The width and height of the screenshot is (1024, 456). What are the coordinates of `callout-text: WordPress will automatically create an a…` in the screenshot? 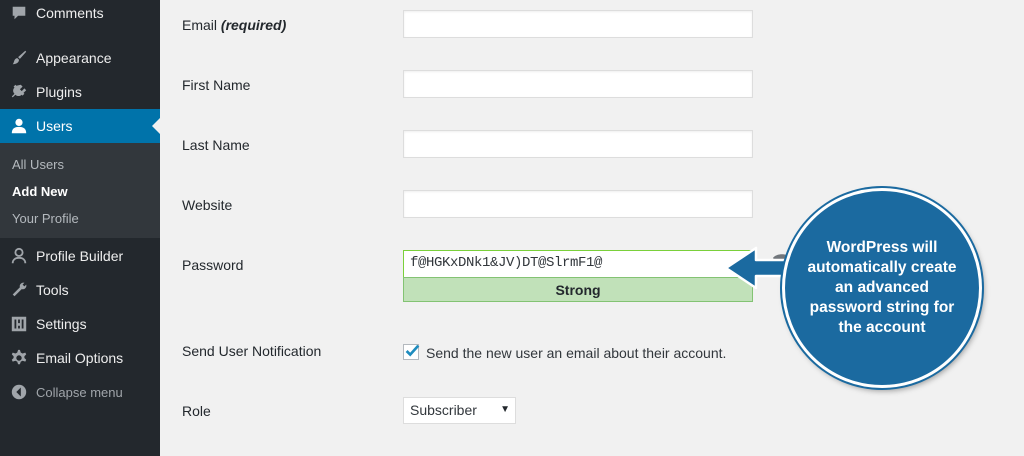 It's located at (882, 287).